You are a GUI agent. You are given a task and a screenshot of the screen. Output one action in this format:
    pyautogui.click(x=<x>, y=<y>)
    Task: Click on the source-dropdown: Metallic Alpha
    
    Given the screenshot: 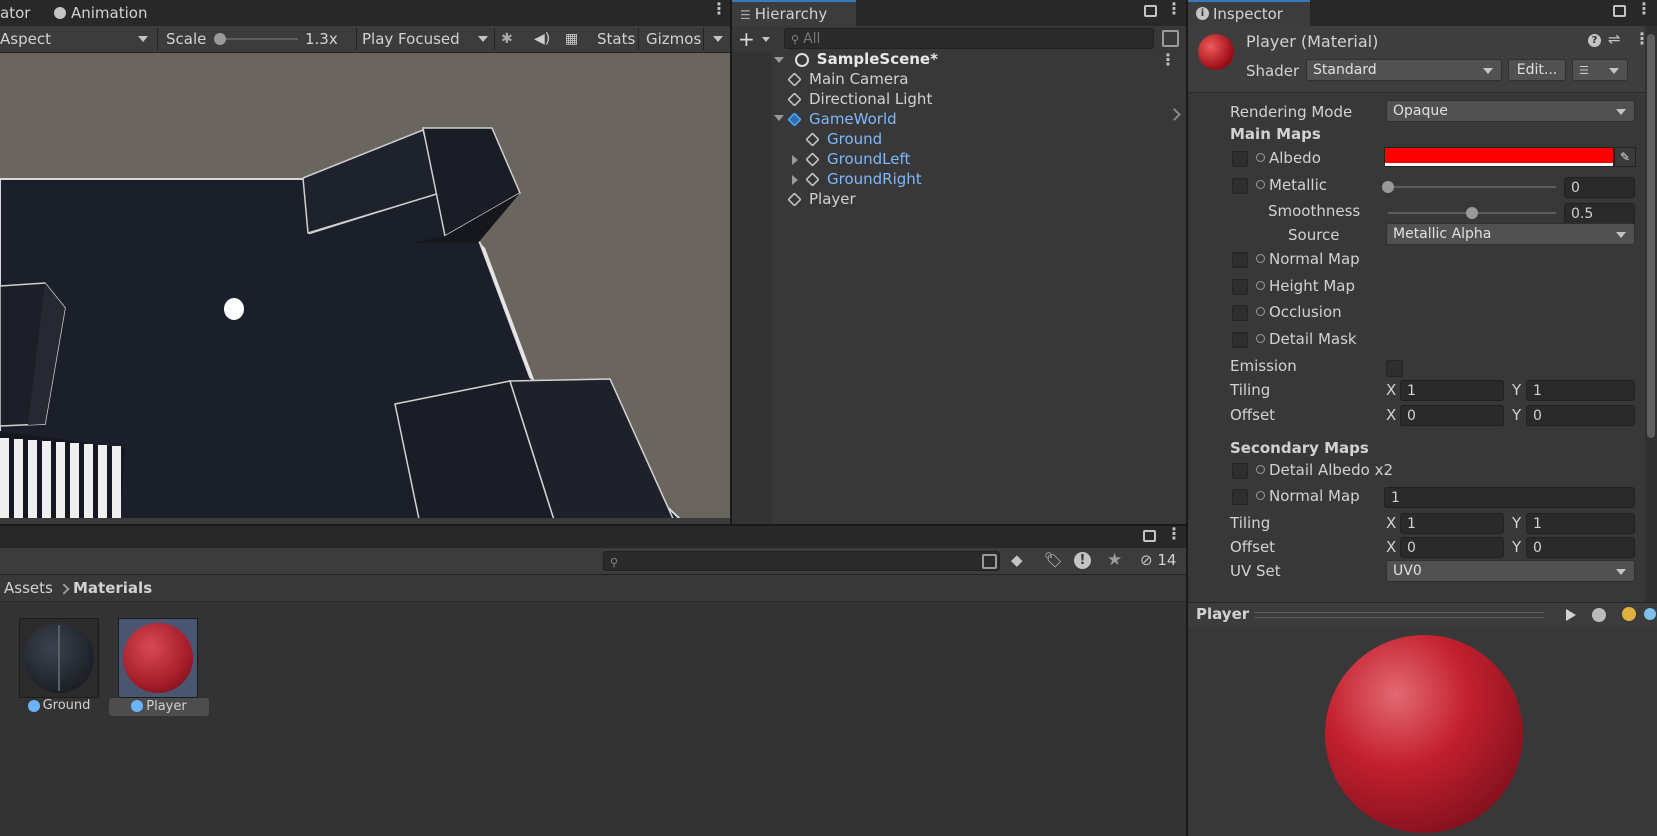 What is the action you would take?
    pyautogui.click(x=1510, y=234)
    